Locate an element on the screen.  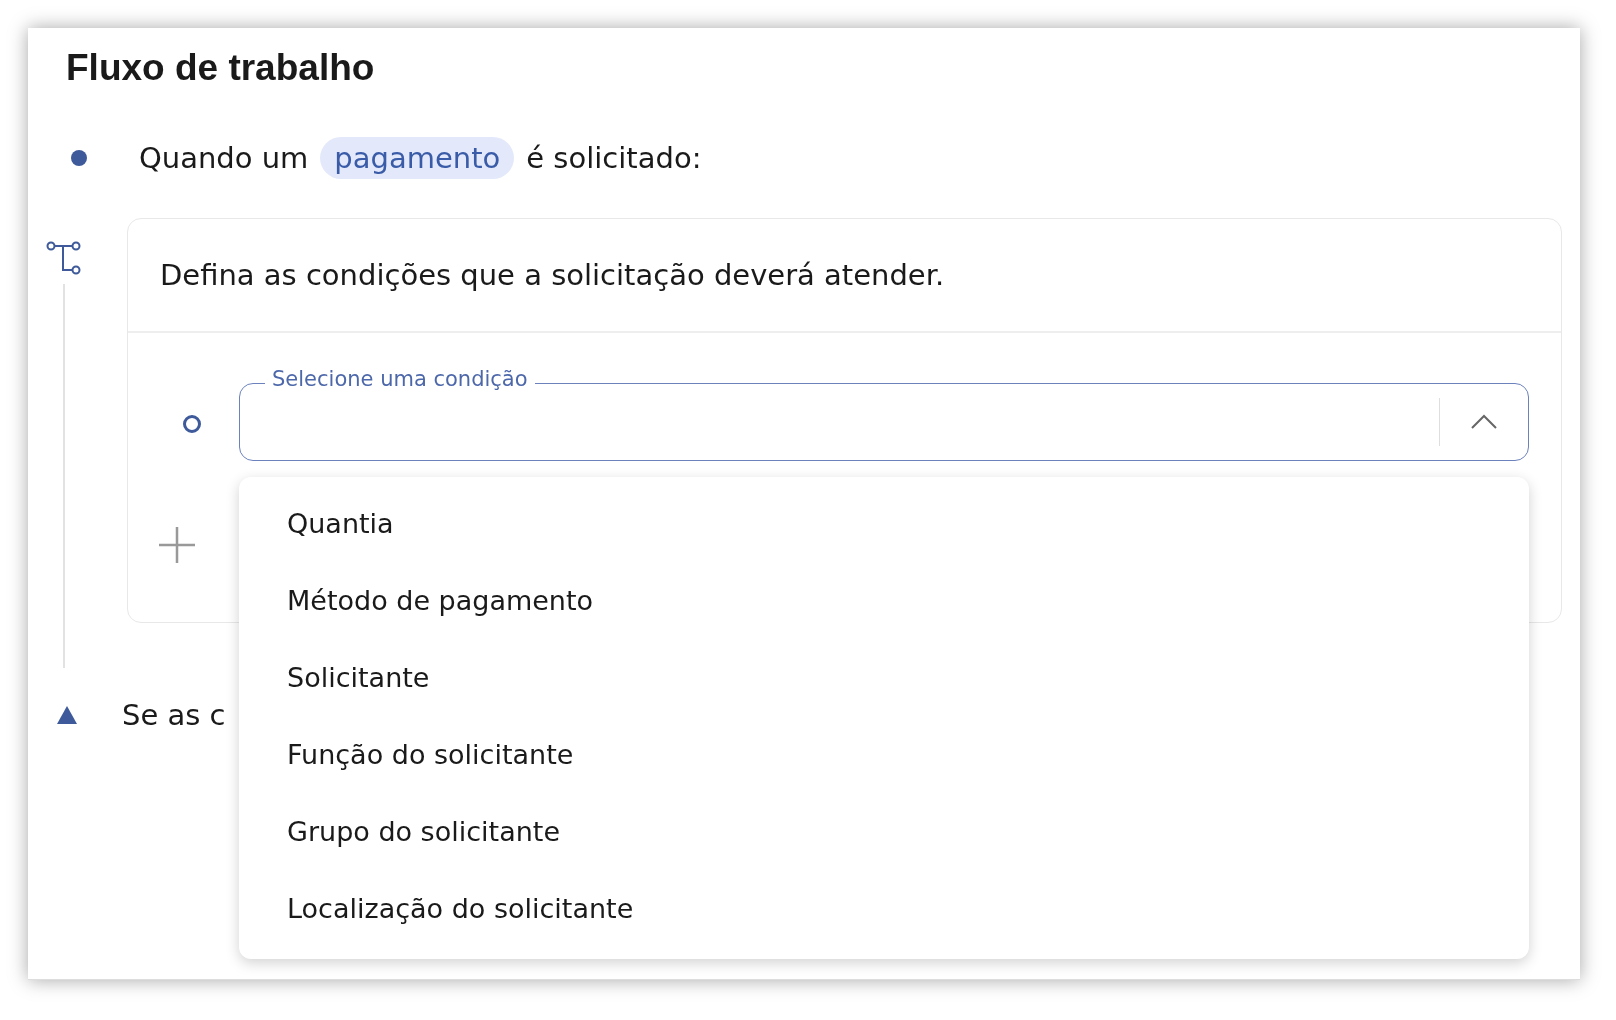
menu-option: Solicitante is located at coordinates (884, 677).